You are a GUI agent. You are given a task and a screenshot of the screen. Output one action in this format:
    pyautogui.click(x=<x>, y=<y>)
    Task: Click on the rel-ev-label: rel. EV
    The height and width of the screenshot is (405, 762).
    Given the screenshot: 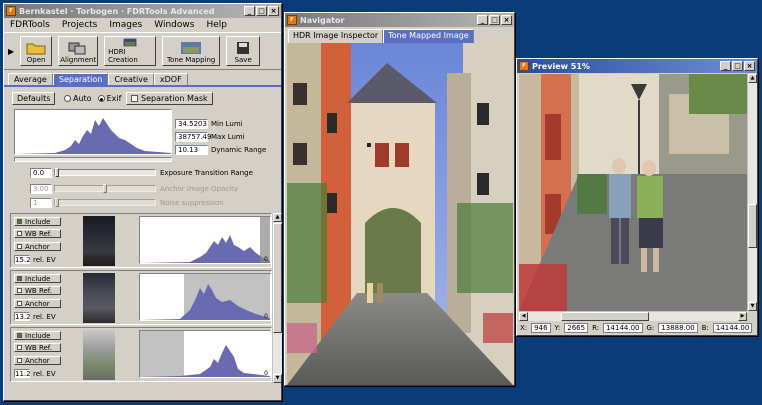 What is the action you would take?
    pyautogui.click(x=44, y=260)
    